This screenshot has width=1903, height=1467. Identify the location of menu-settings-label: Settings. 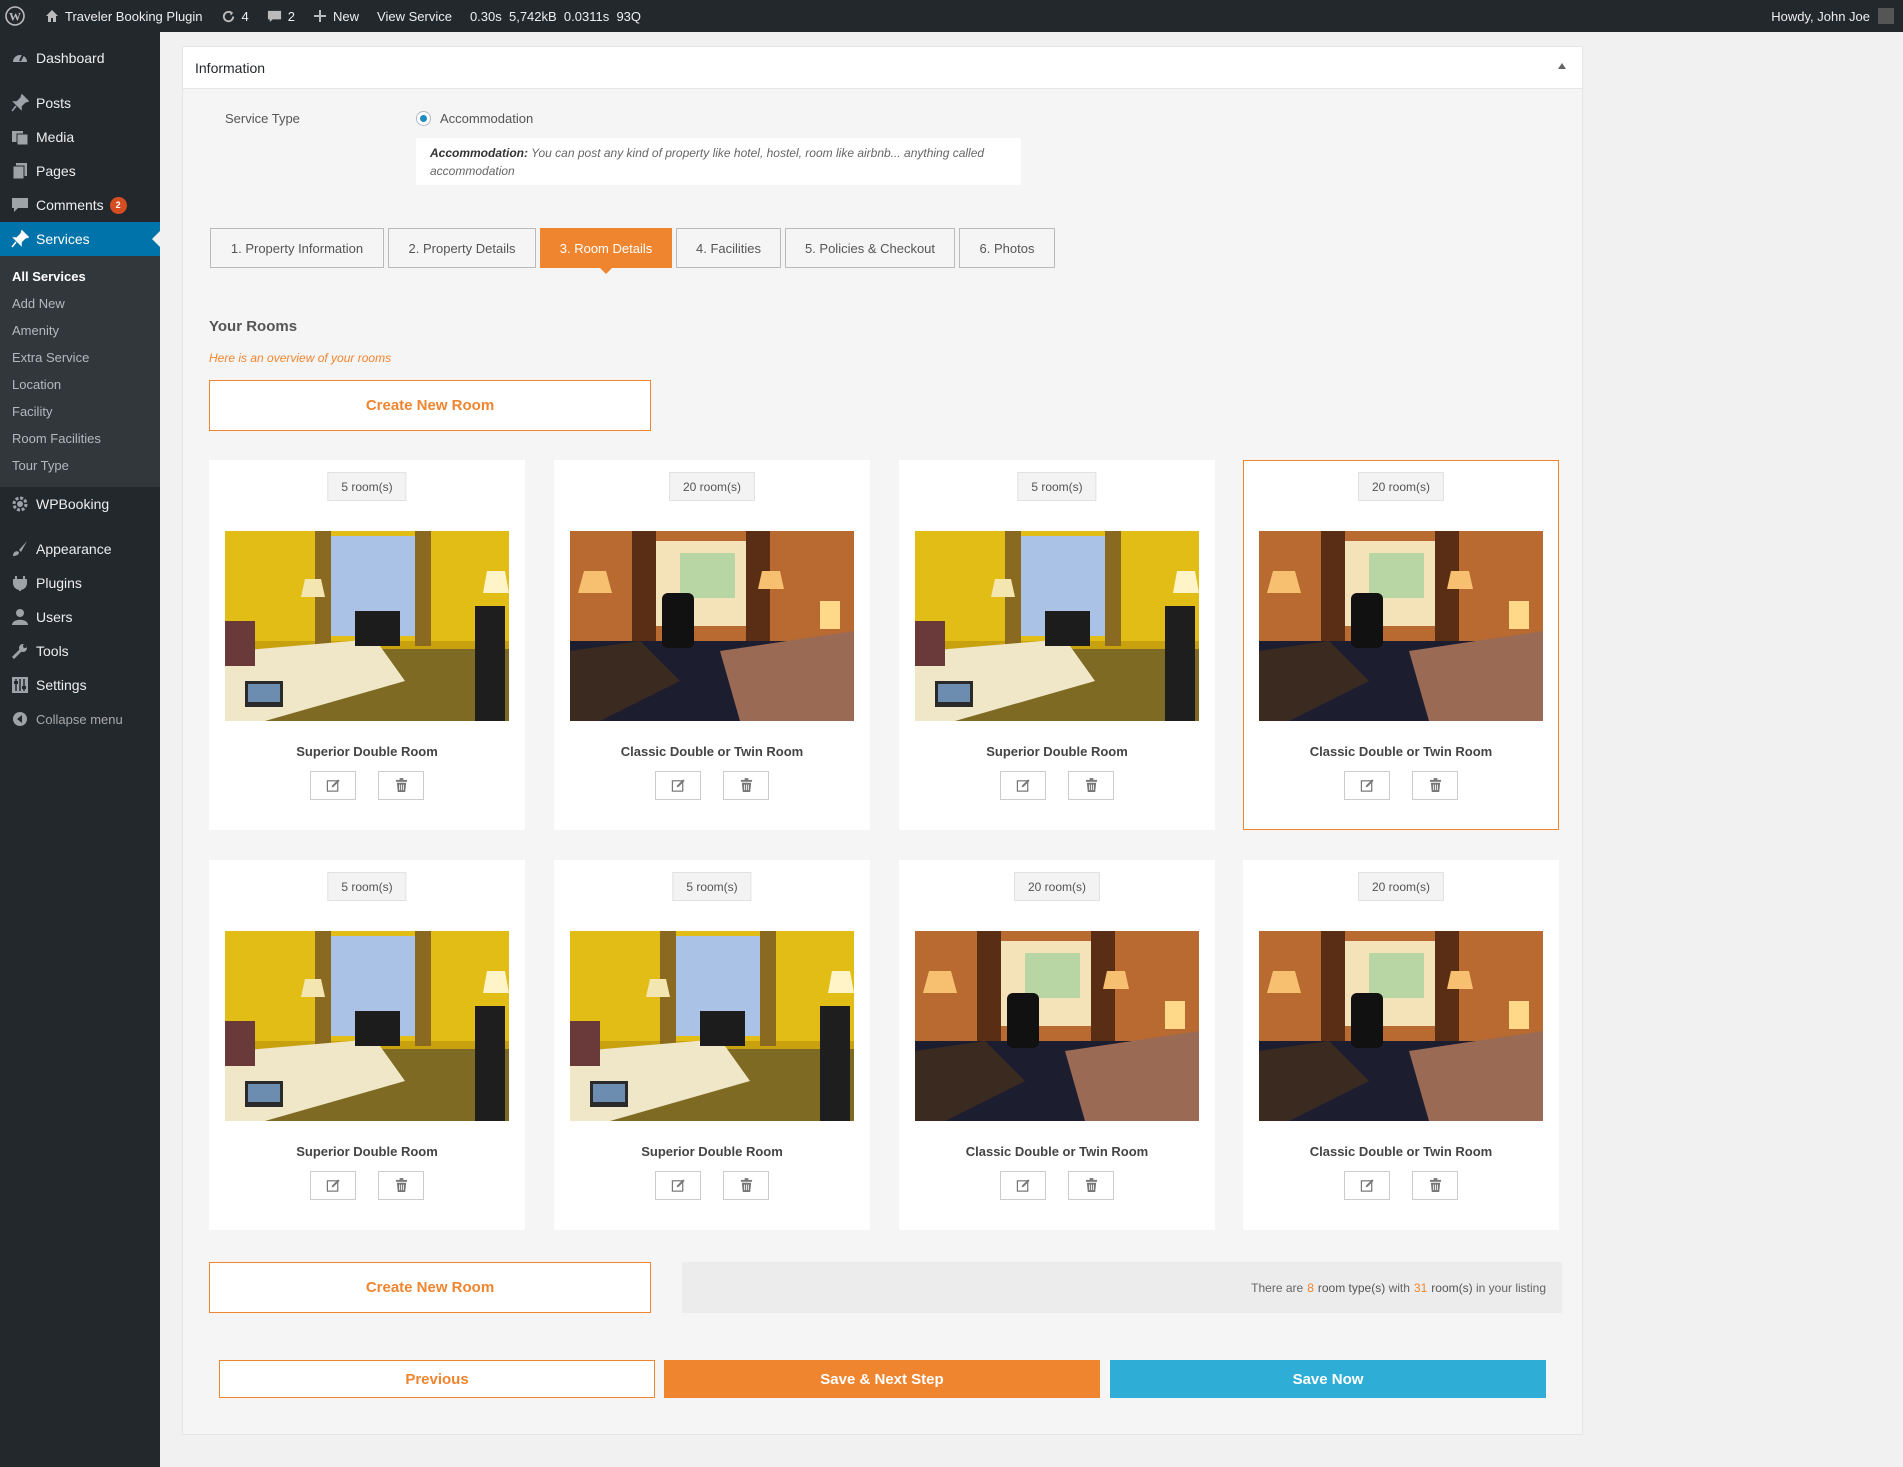
(61, 685).